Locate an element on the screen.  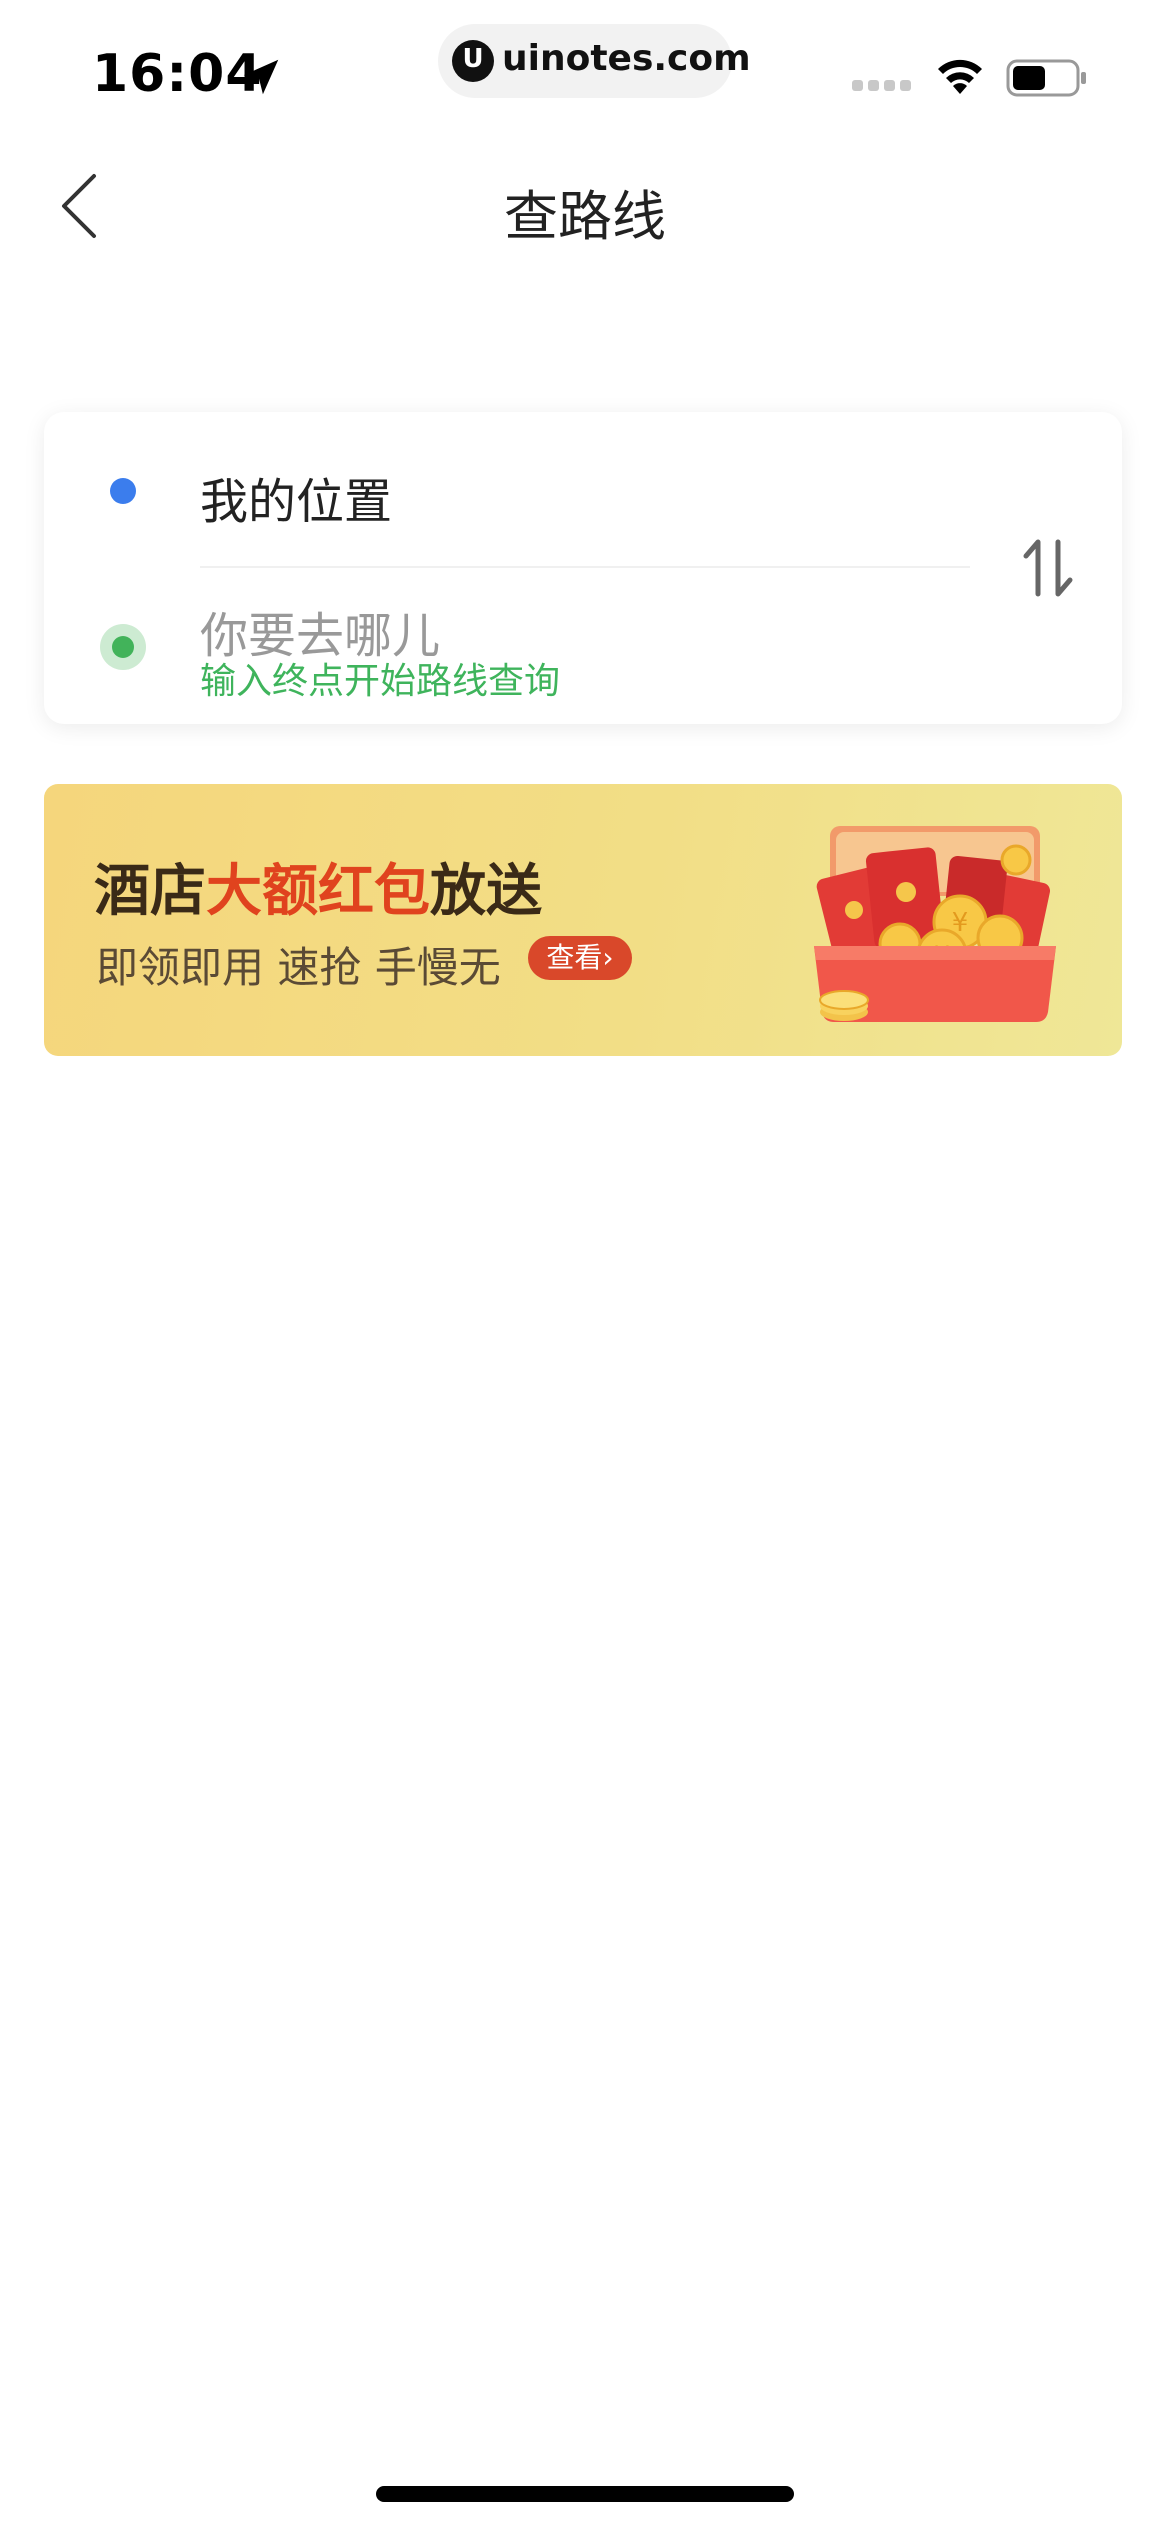
signal-icon is located at coordinates (882, 86).